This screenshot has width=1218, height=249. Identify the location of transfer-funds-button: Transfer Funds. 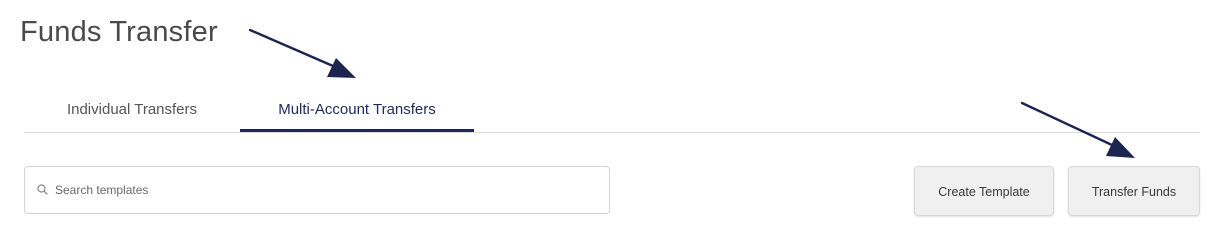
(1134, 191).